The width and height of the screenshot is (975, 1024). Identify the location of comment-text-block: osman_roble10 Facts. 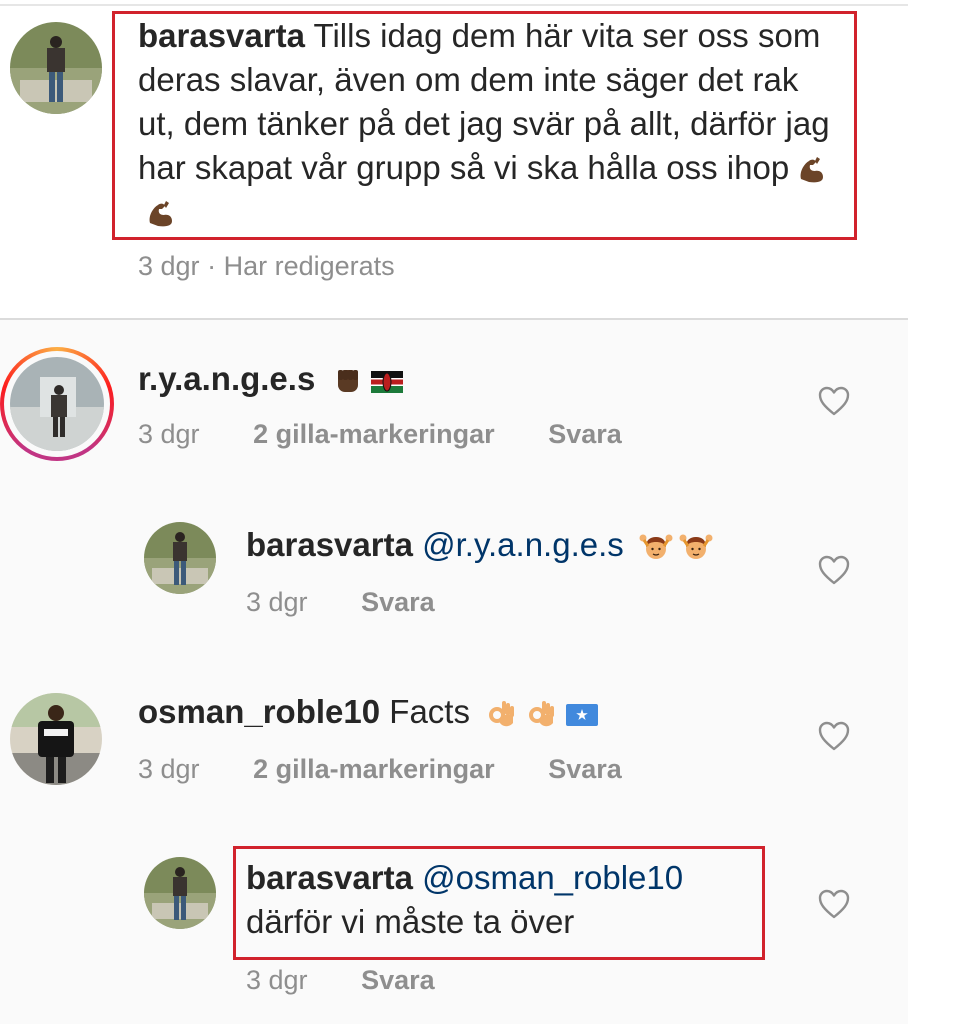
(488, 712).